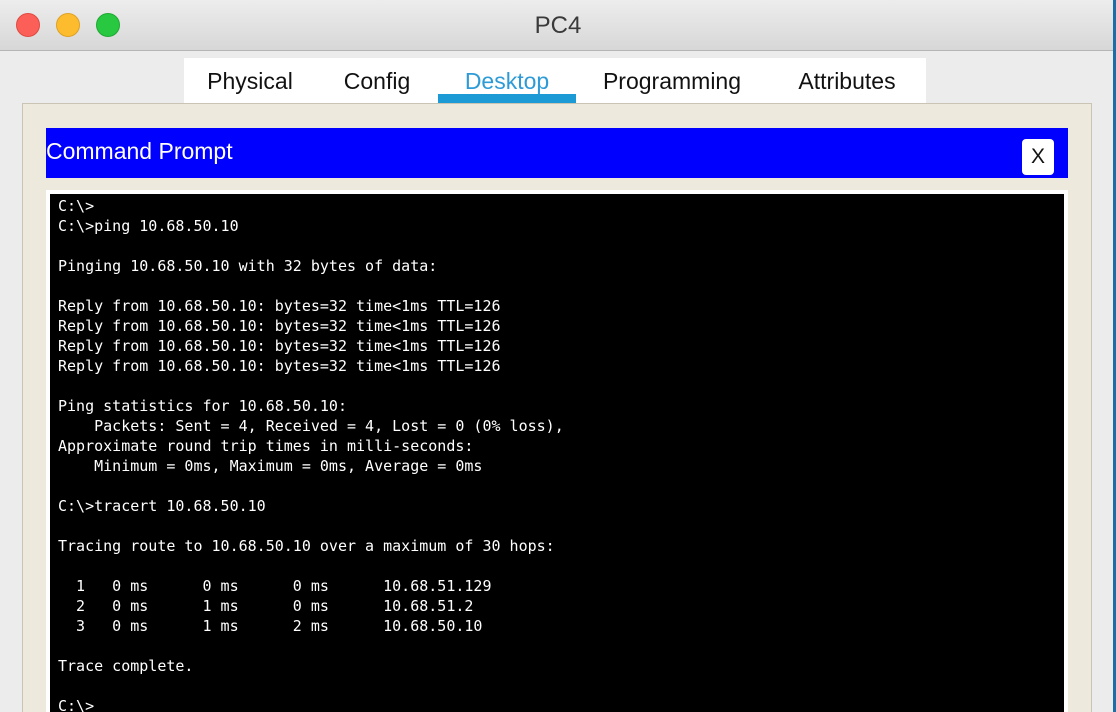 The height and width of the screenshot is (712, 1116). I want to click on tab-physical-label: Physical, so click(250, 81).